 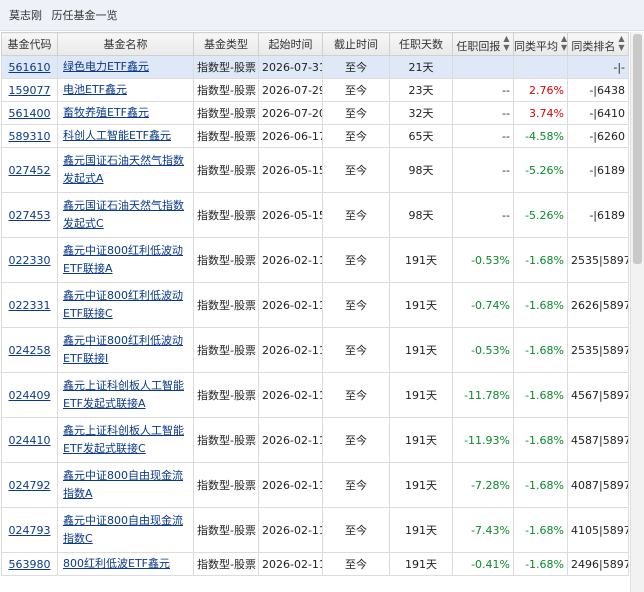 I want to click on fund-name-link: 鑫元中证800自由现金流指数A, so click(x=123, y=484).